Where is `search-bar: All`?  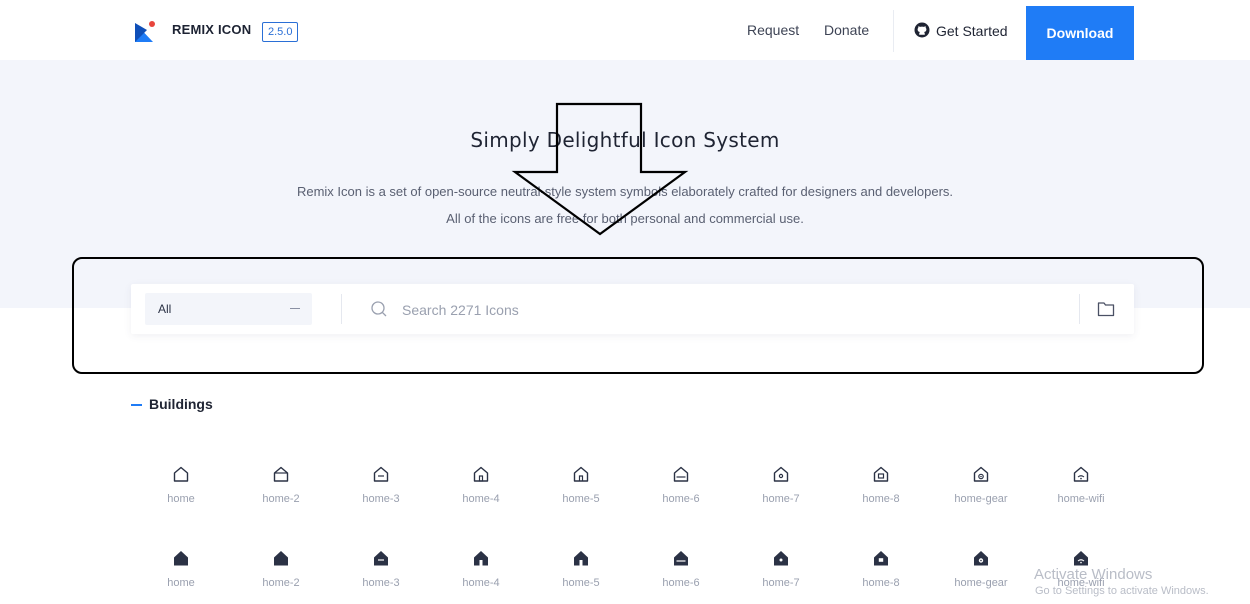 search-bar: All is located at coordinates (632, 309).